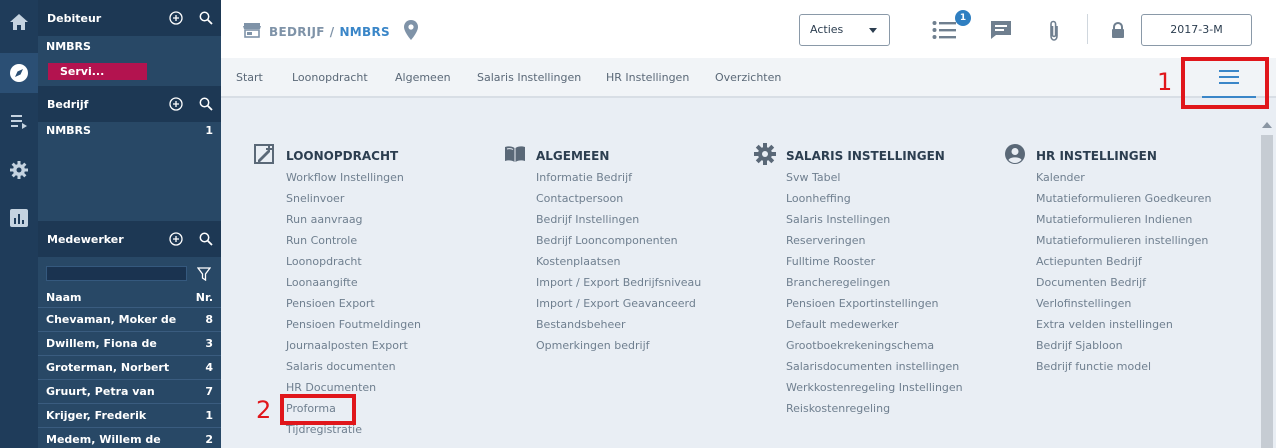 The width and height of the screenshot is (1276, 448). What do you see at coordinates (874, 244) in the screenshot?
I see `menu-item: Reserveringen` at bounding box center [874, 244].